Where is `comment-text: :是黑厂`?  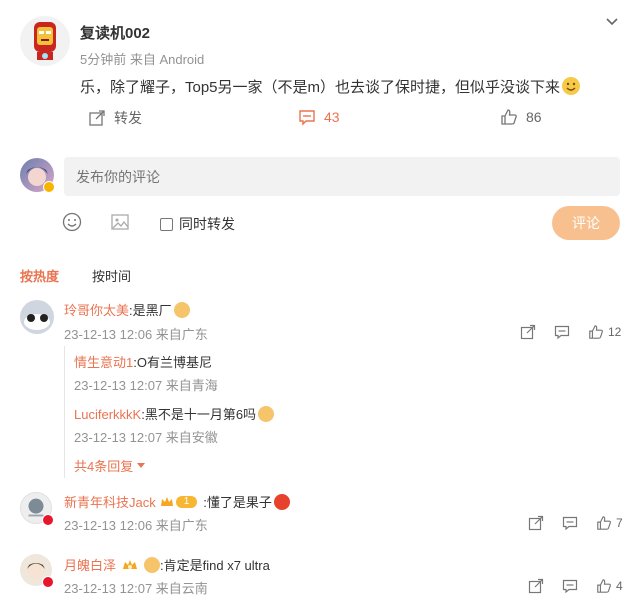
comment-text: :是黑厂 is located at coordinates (150, 310).